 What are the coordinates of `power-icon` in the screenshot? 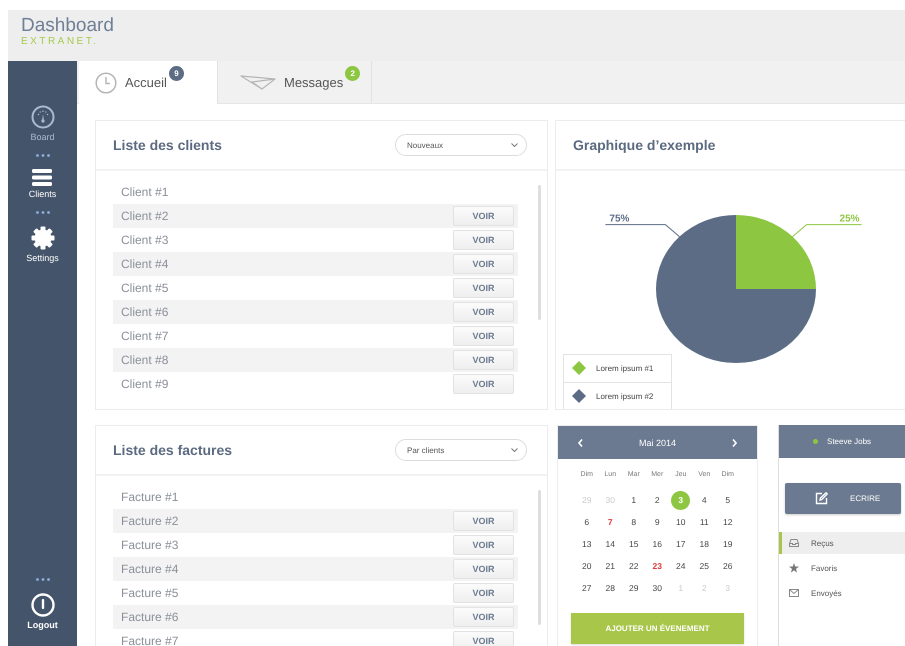 It's located at (42, 605).